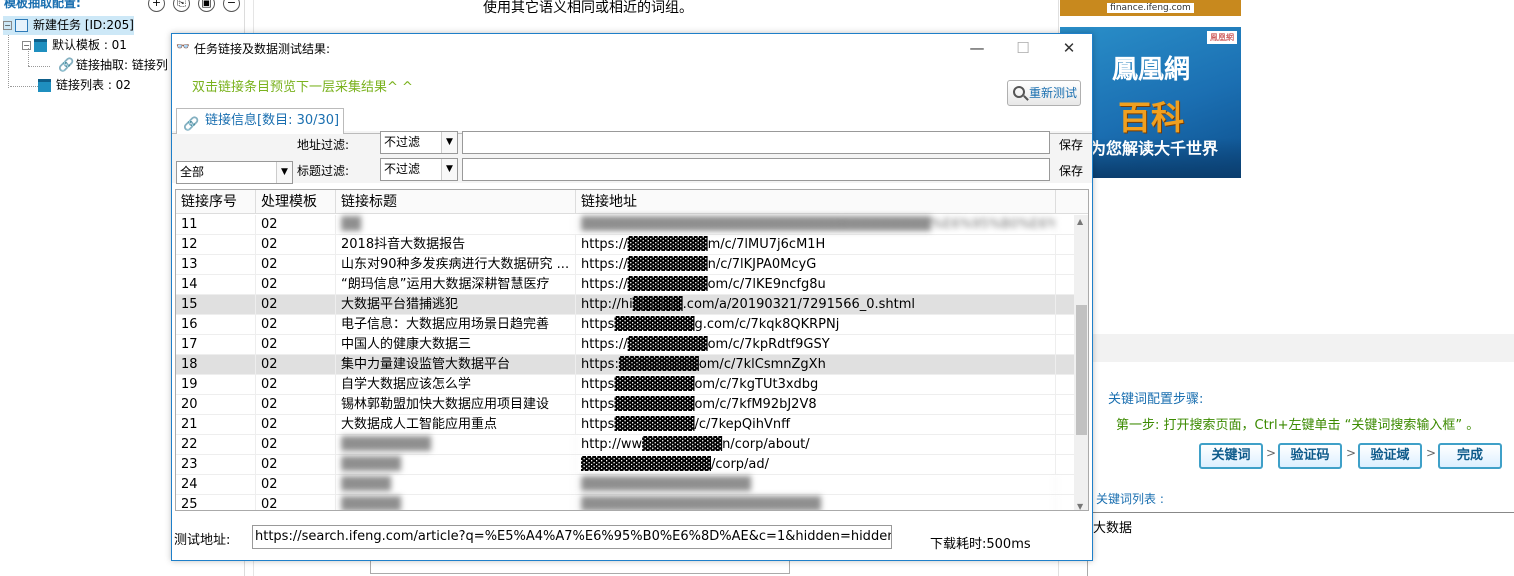 This screenshot has width=1514, height=576. Describe the element at coordinates (40, 45) in the screenshot. I see `table-icon` at that location.